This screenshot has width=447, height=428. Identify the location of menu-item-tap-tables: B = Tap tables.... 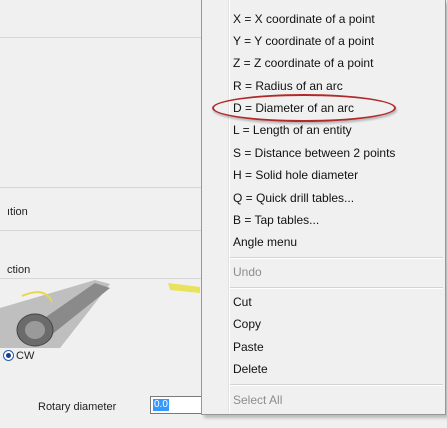
(323, 221).